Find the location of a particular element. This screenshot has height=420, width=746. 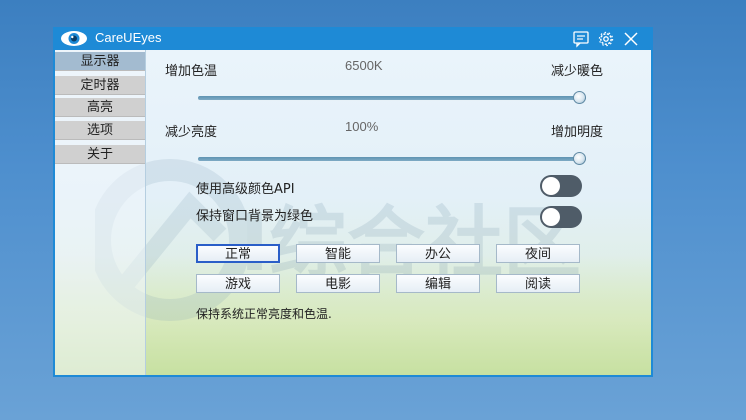

brightness-value: 100% is located at coordinates (362, 126).